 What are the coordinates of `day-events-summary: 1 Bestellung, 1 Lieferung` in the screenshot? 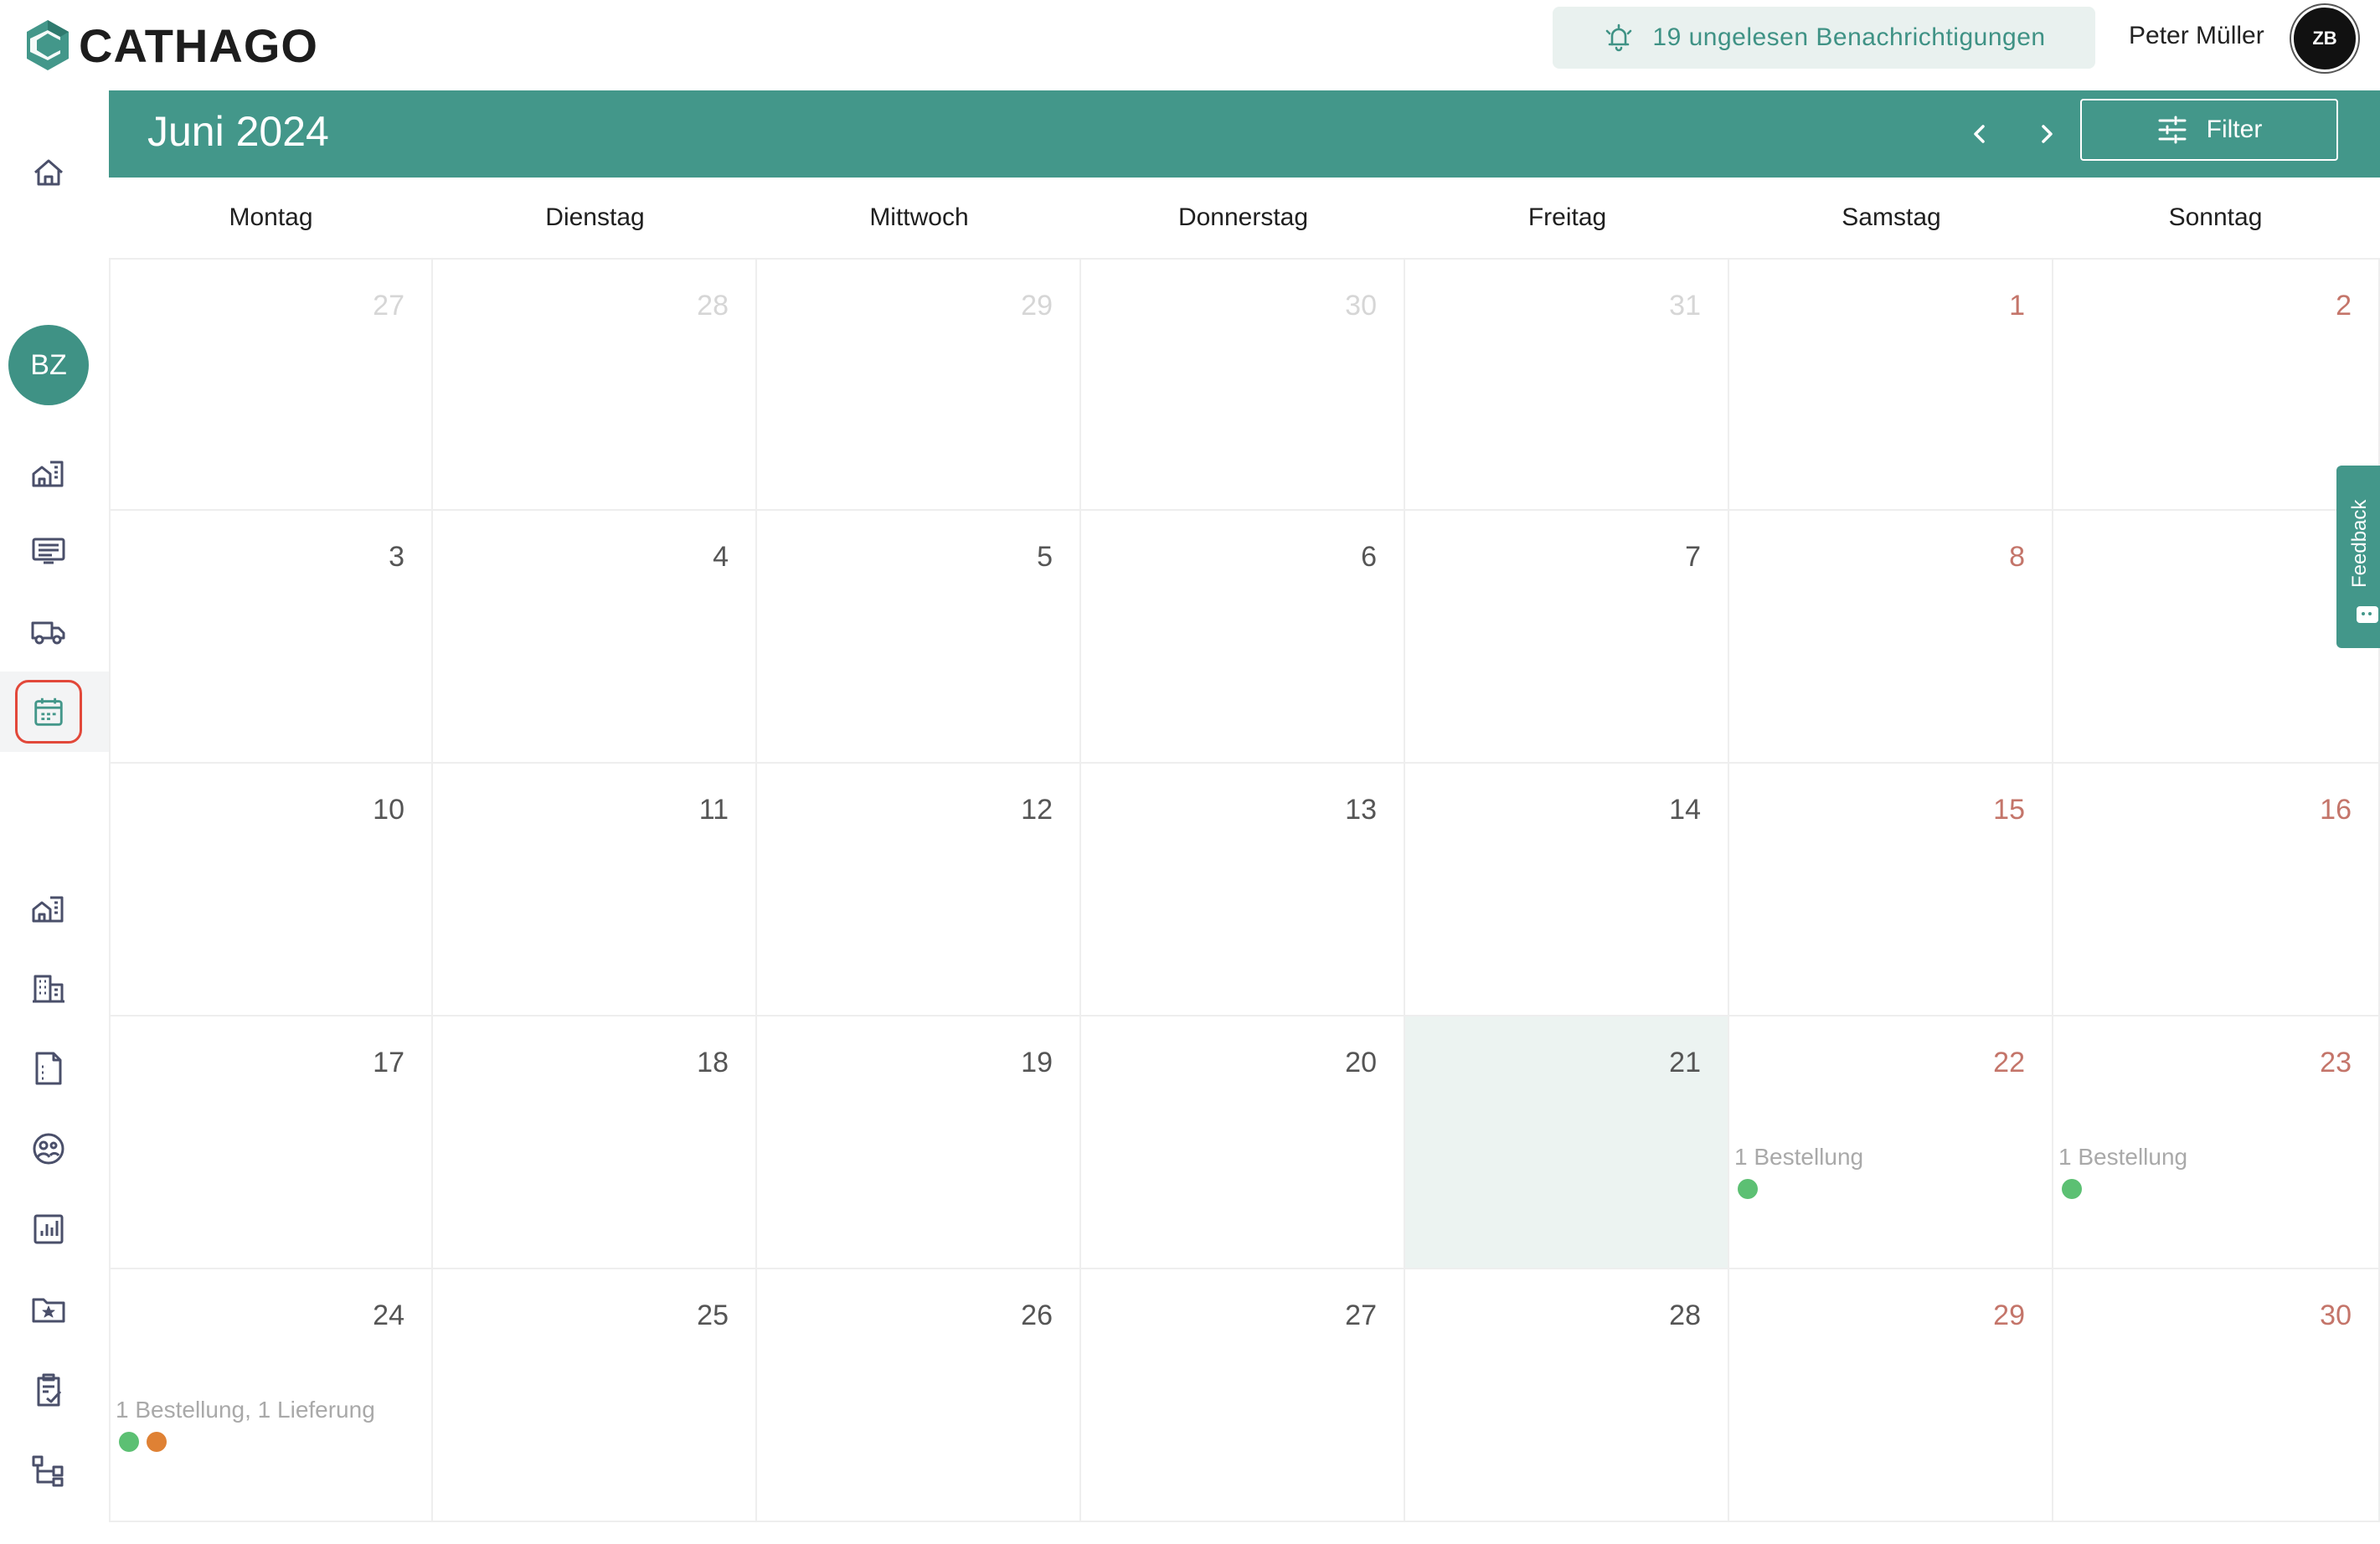 It's located at (245, 1410).